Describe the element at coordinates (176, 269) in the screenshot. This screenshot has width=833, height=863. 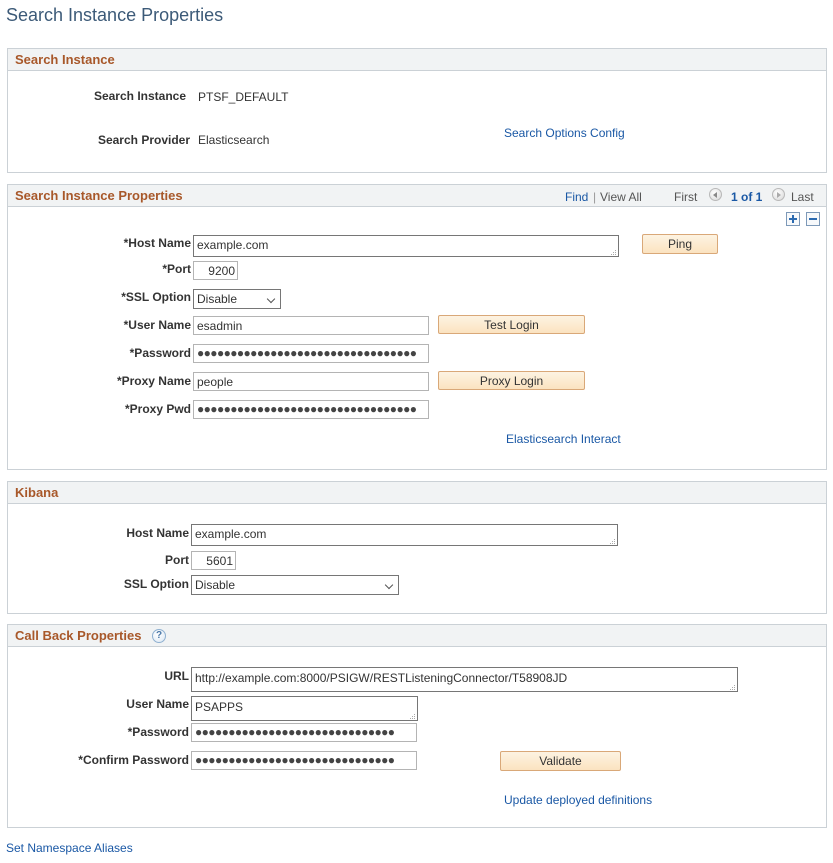
I see `port-label: *Port` at that location.